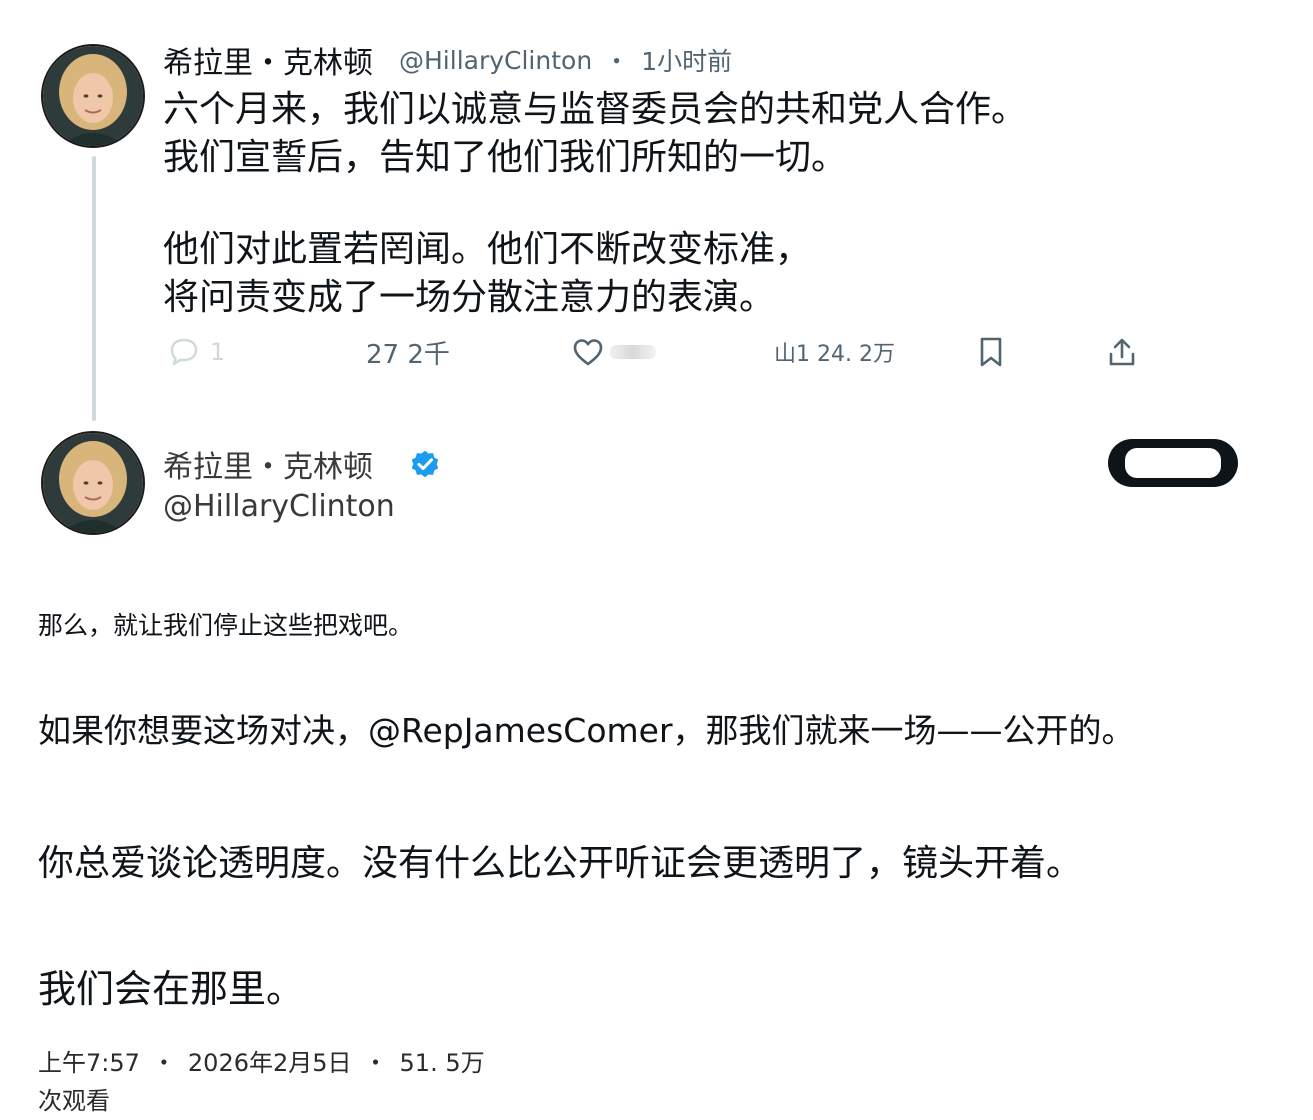 Image resolution: width=1313 pixels, height=1120 pixels. I want to click on retweet-count: 27 2千, so click(408, 354).